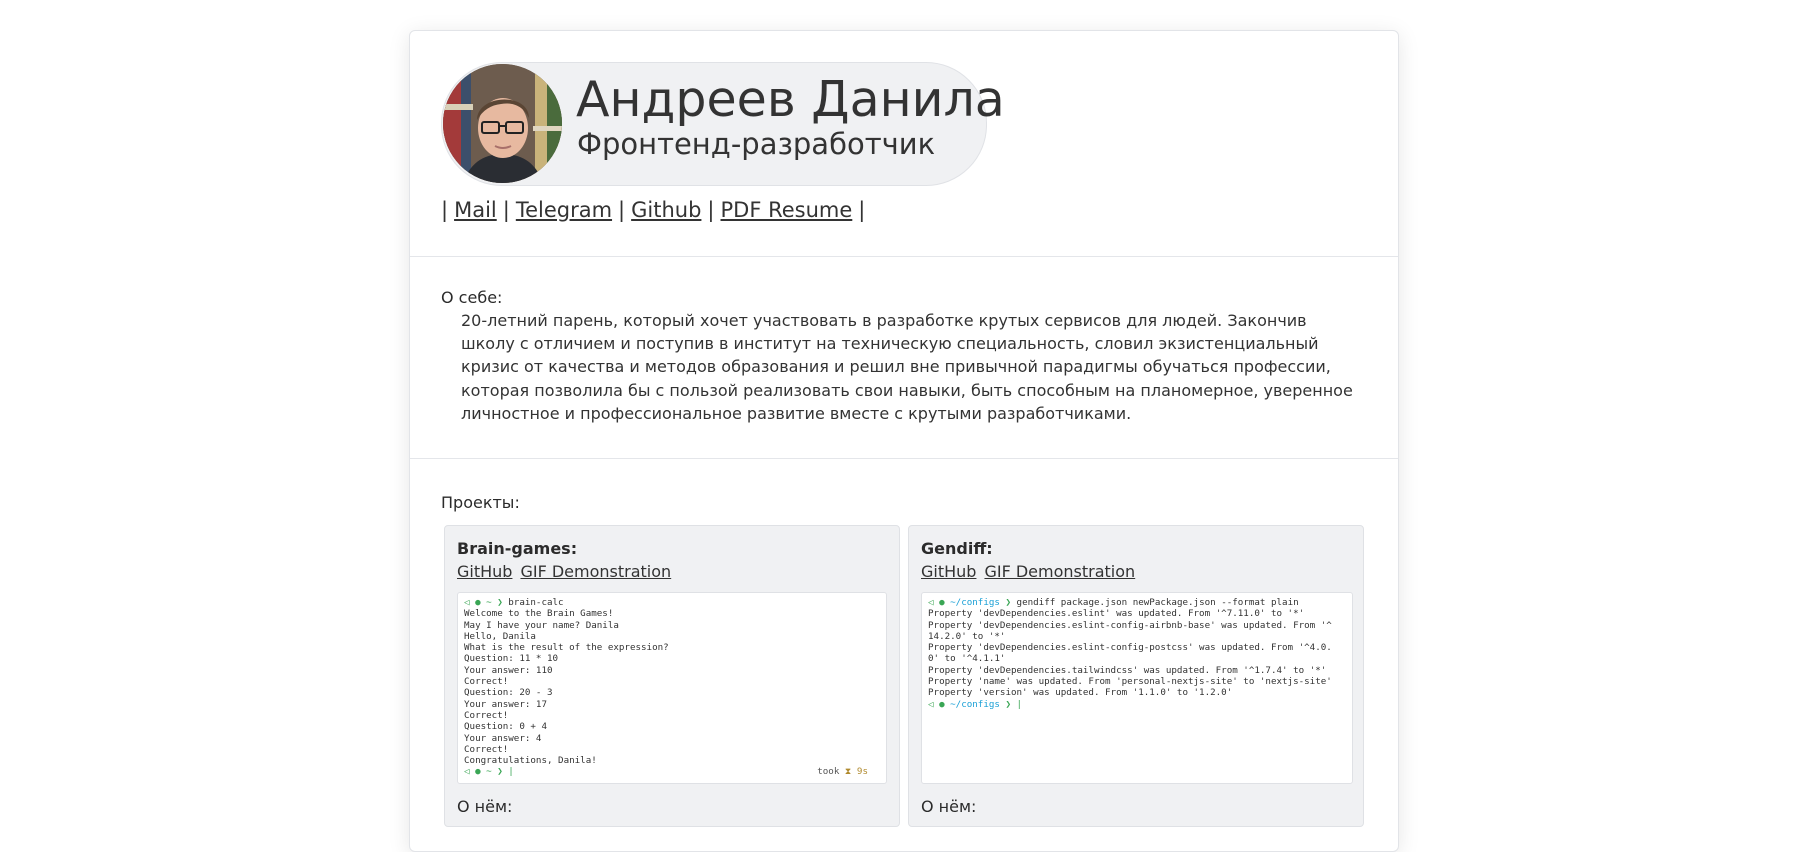 The width and height of the screenshot is (1800, 852). Describe the element at coordinates (666, 210) in the screenshot. I see `github-link: Github` at that location.